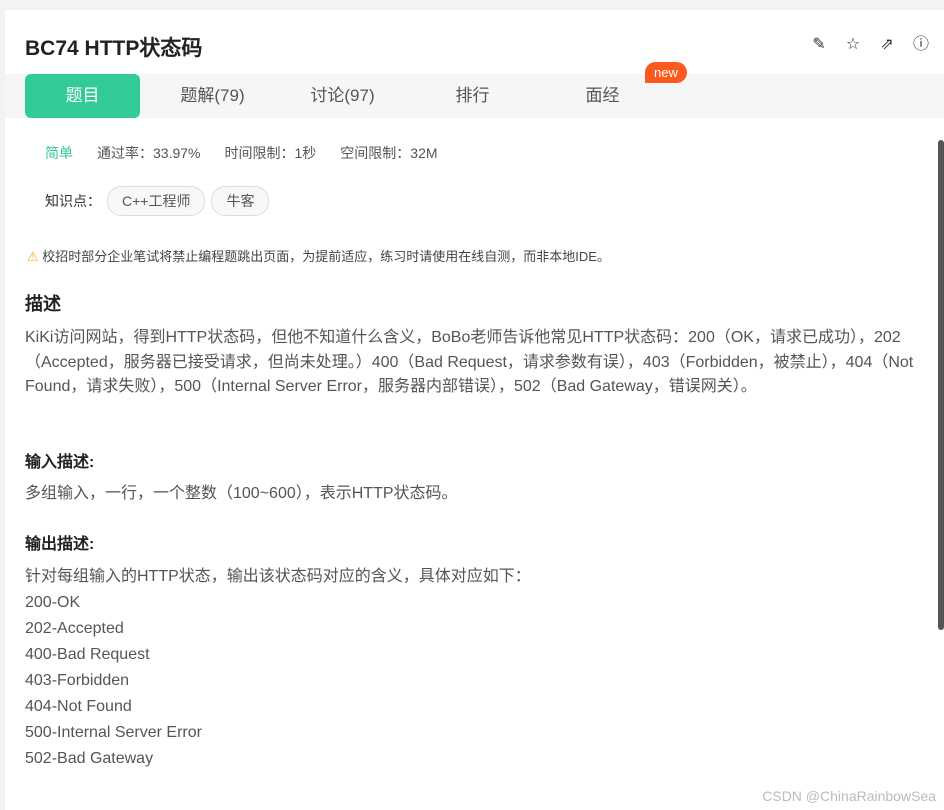 This screenshot has height=810, width=944. What do you see at coordinates (849, 796) in the screenshot?
I see `watermark: CSDN @ChinaRainbowSea` at bounding box center [849, 796].